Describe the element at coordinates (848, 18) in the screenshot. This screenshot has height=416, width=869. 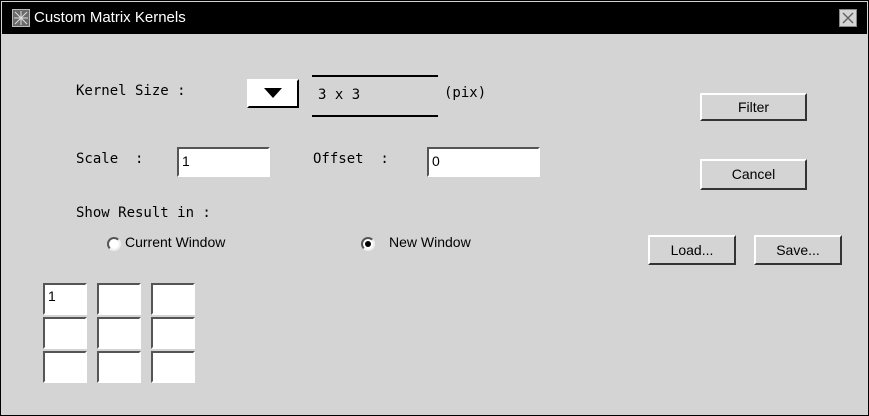
I see `close-icon` at that location.